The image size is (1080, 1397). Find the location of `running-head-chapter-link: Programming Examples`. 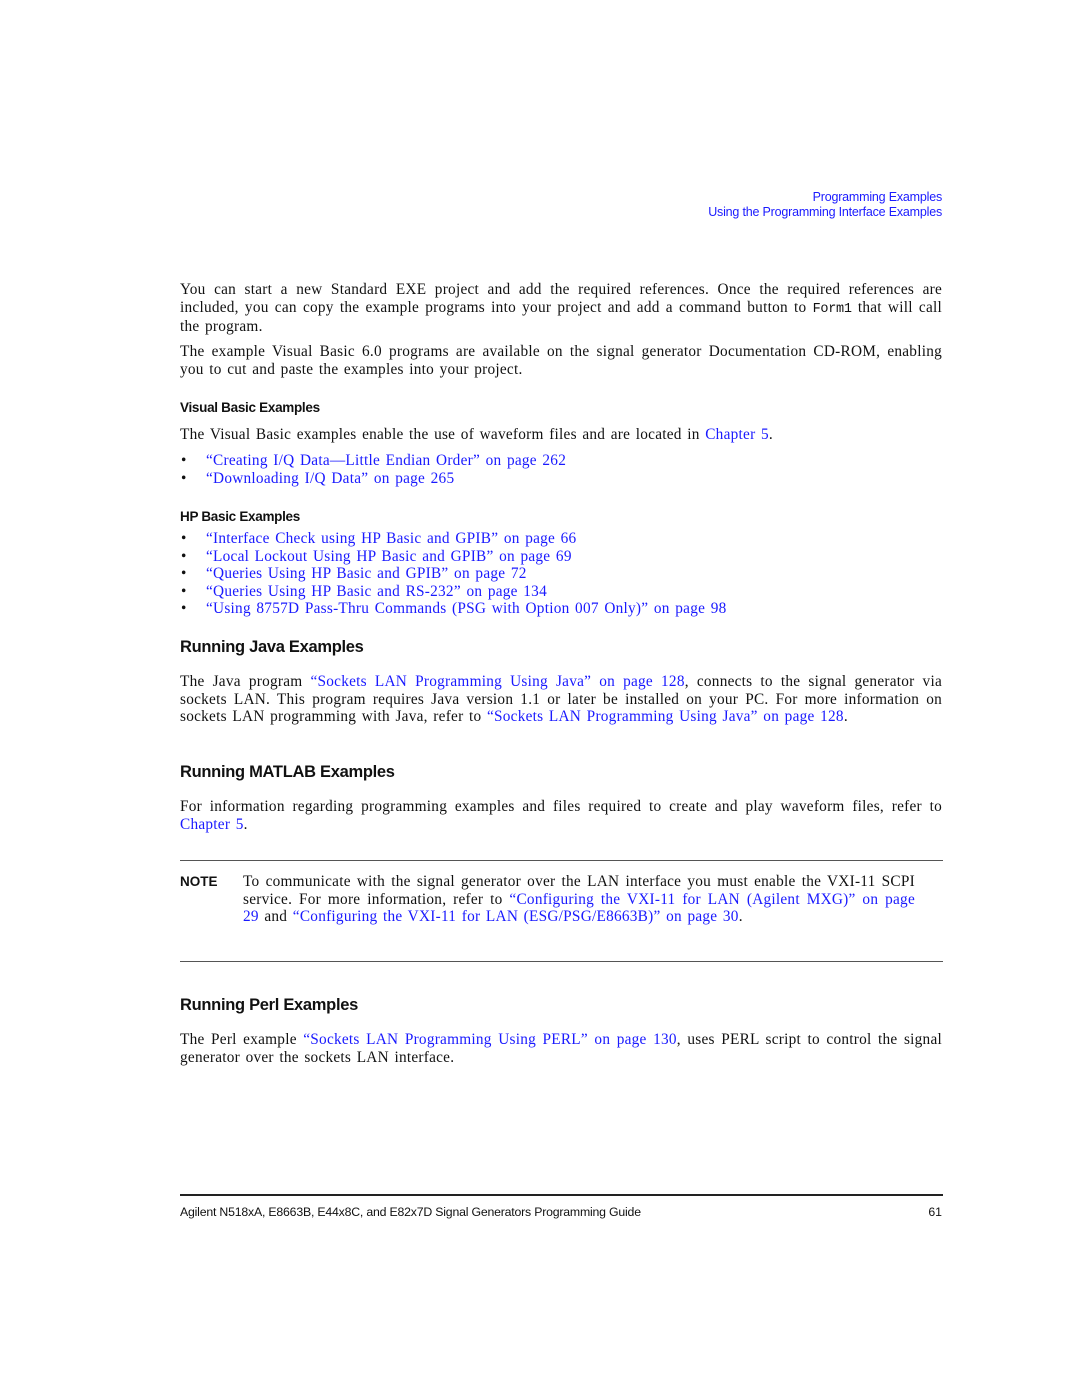

running-head-chapter-link: Programming Examples is located at coordinates (825, 197).